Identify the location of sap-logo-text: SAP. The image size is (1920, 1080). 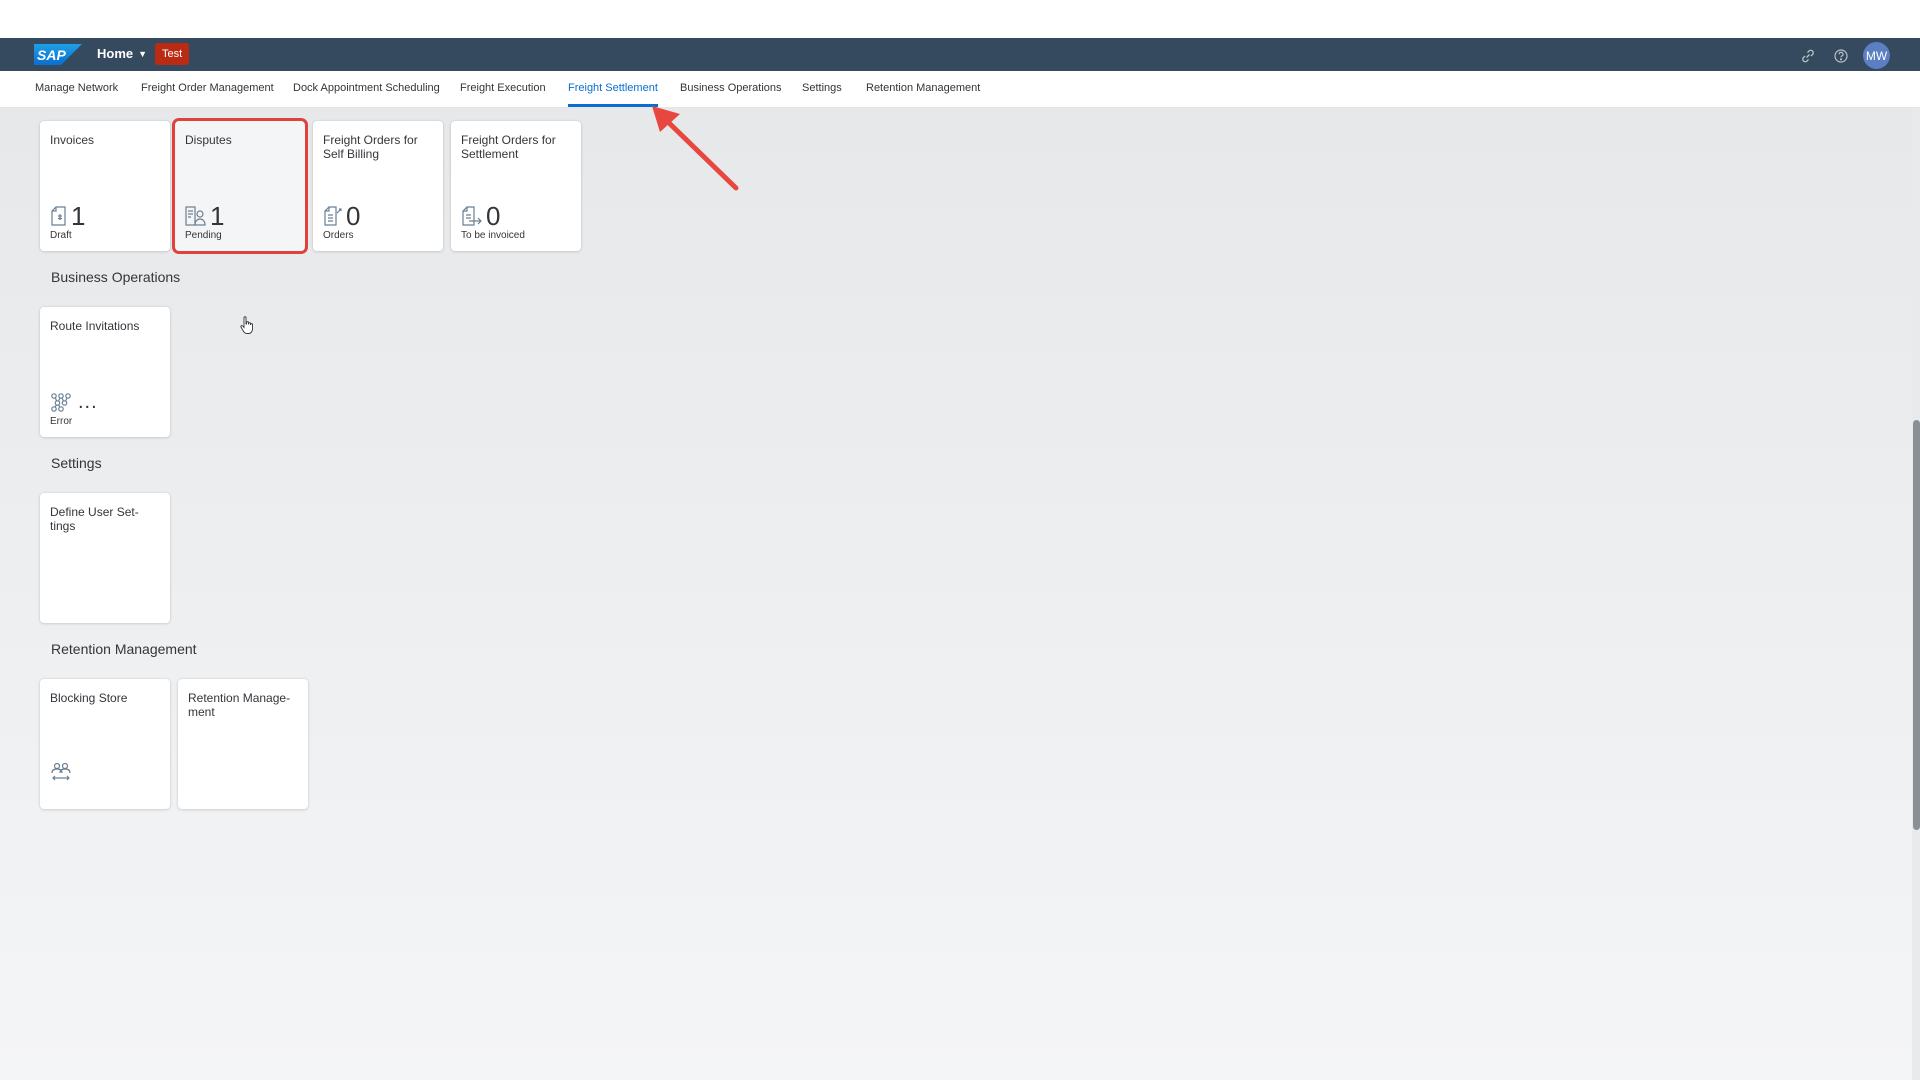
(51, 55).